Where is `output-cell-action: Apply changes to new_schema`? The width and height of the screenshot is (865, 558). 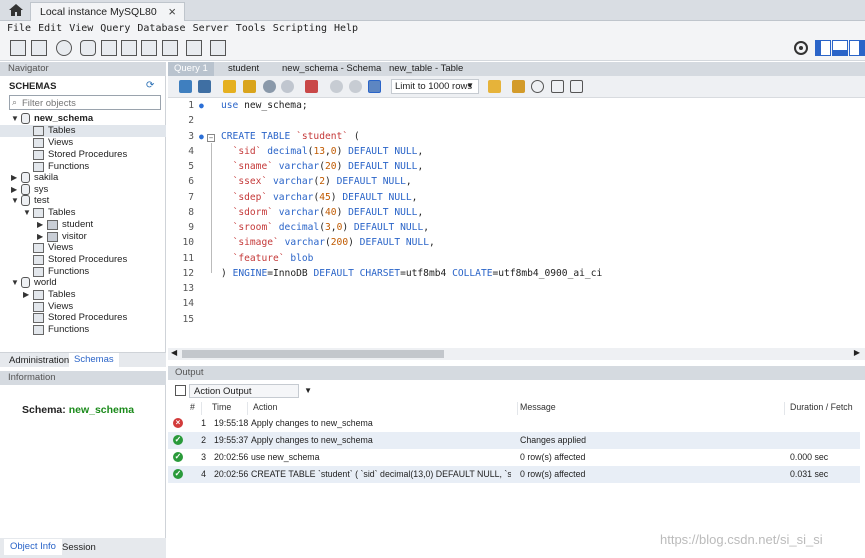 output-cell-action: Apply changes to new_schema is located at coordinates (312, 440).